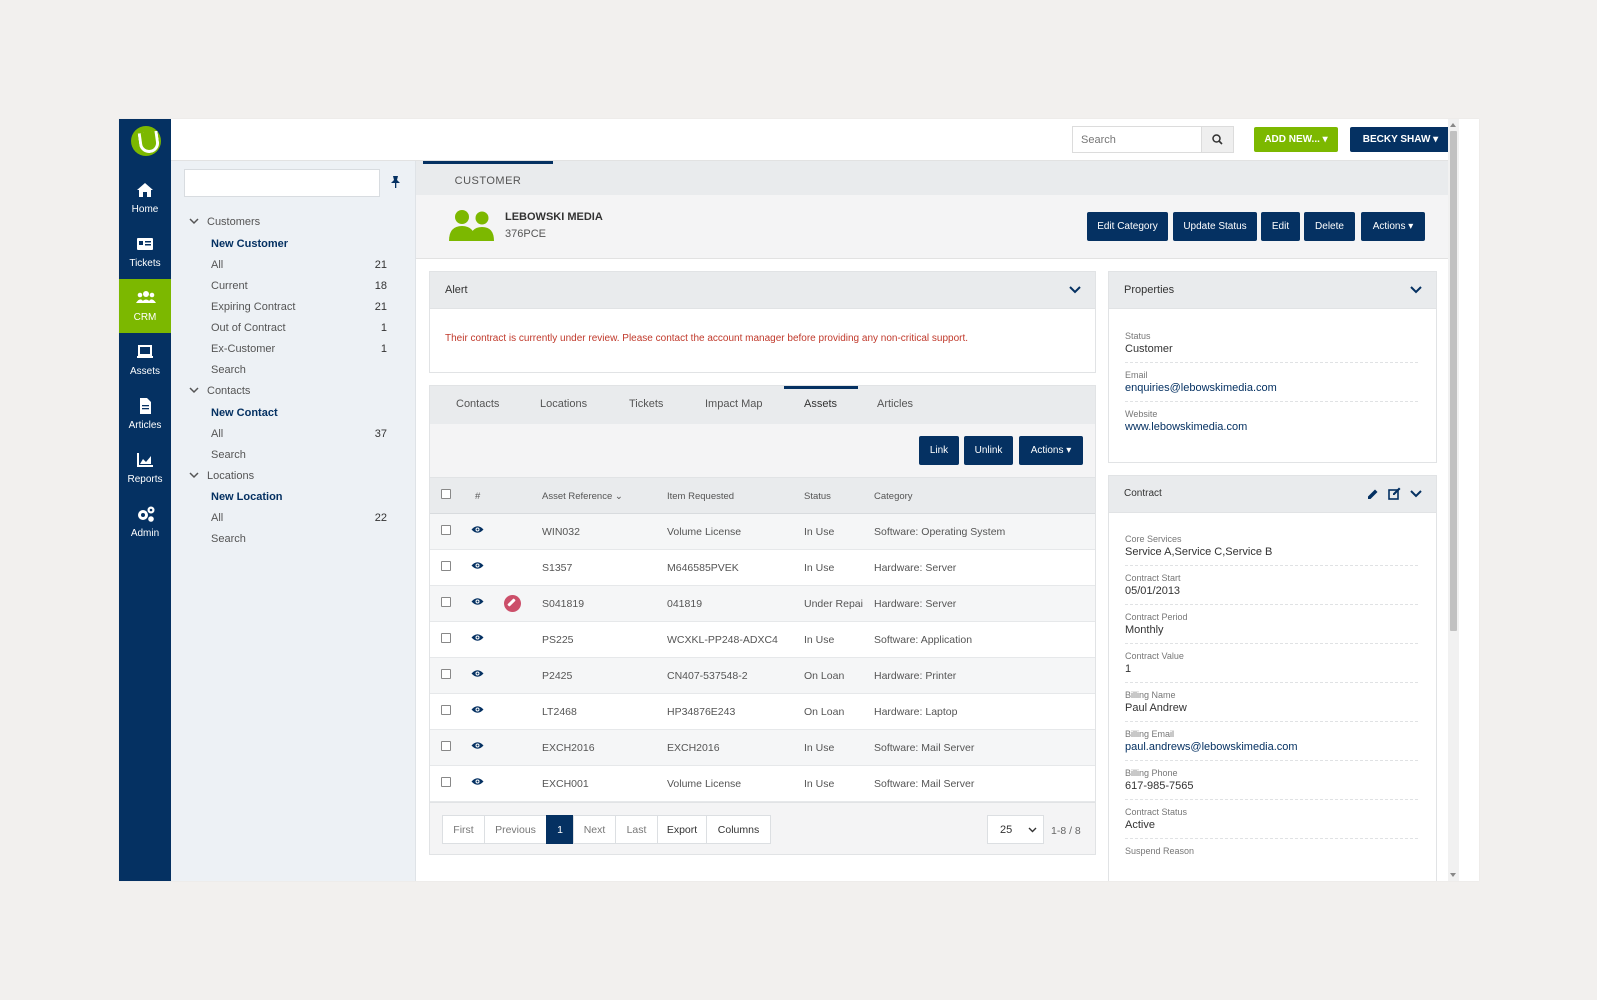 This screenshot has height=1000, width=1597. Describe the element at coordinates (1137, 139) in the screenshot. I see `global-search-input` at that location.